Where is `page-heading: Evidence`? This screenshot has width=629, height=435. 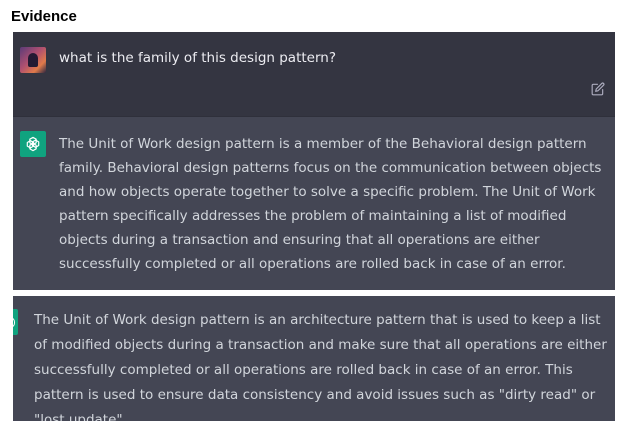 page-heading: Evidence is located at coordinates (44, 16).